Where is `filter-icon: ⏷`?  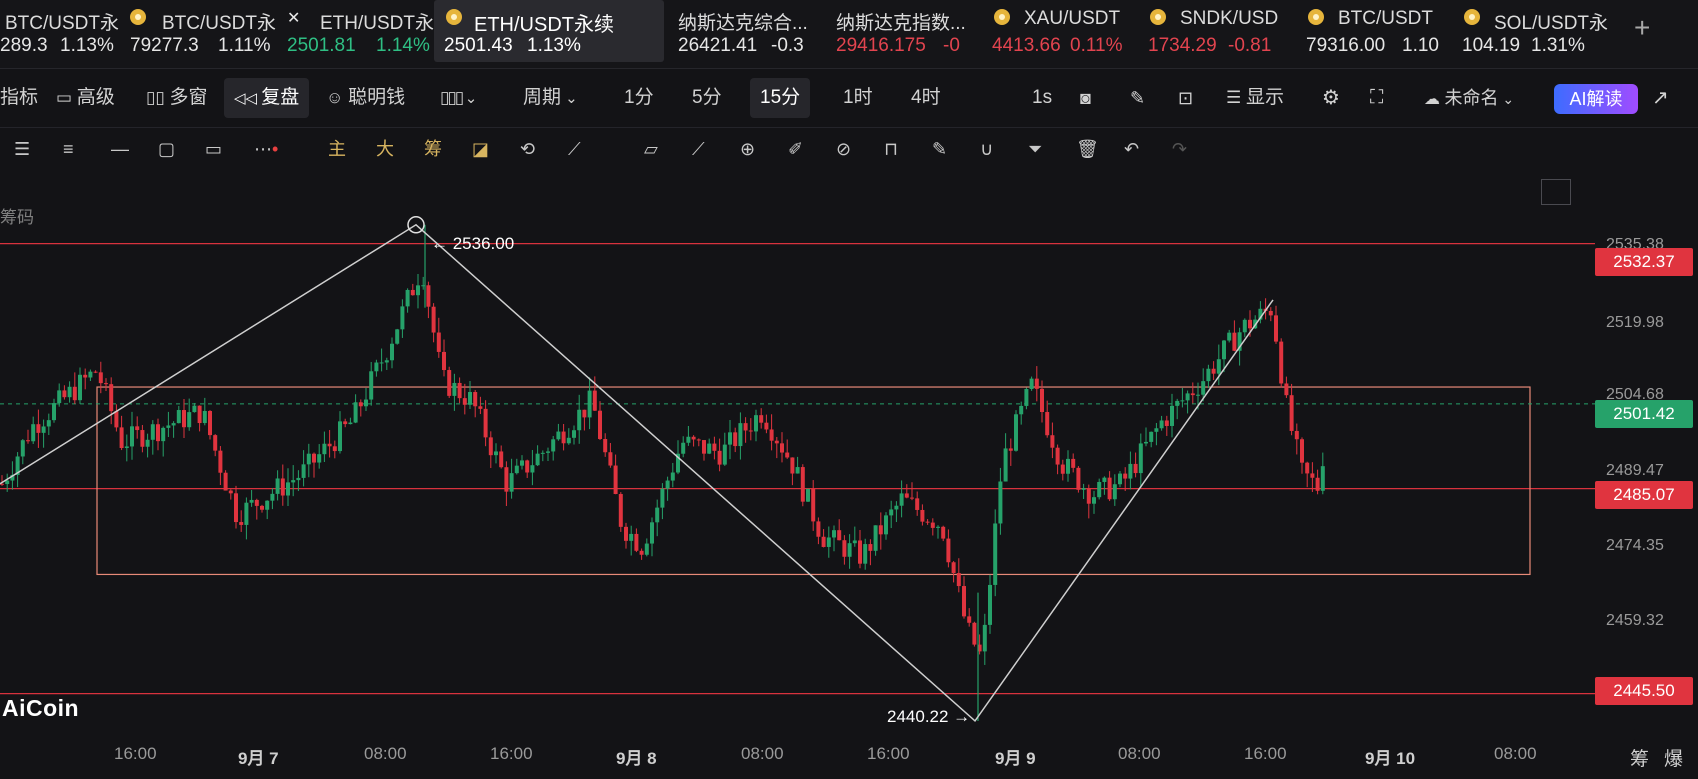
filter-icon: ⏷ is located at coordinates (1035, 149).